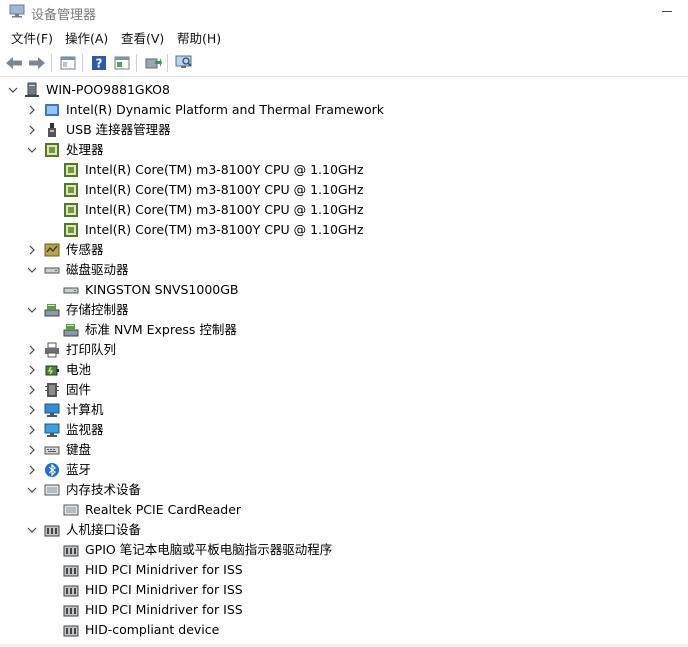  I want to click on tree-item-label: 电池, so click(79, 369).